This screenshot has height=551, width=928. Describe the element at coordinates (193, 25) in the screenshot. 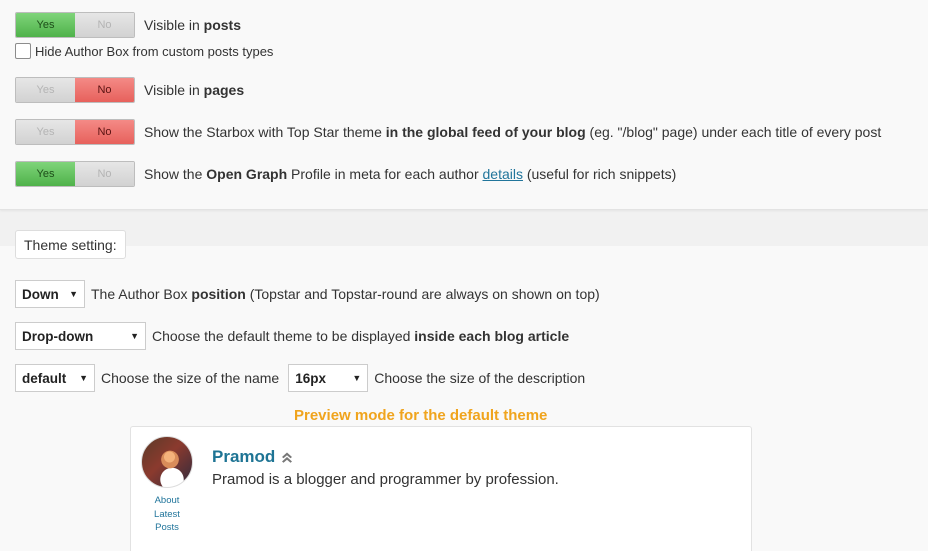

I see `visible-posts-label: Visible in posts` at that location.